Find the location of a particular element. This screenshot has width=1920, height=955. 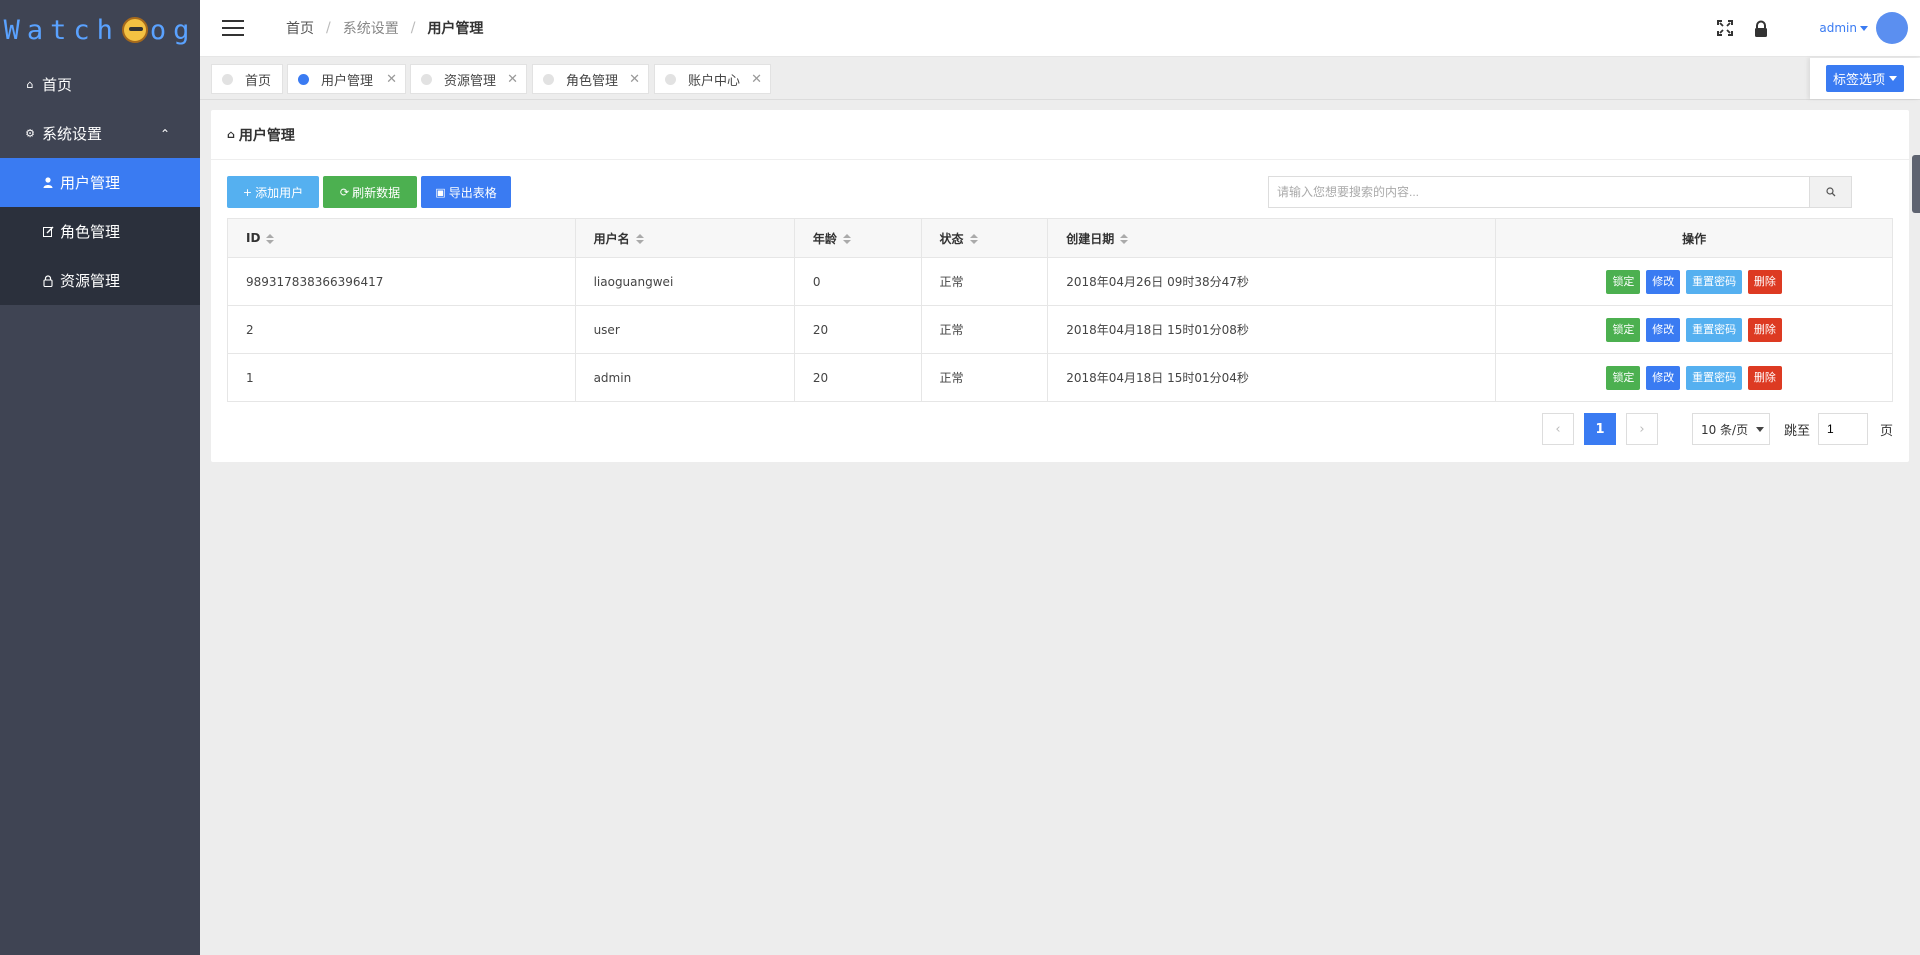

tab-users: 用户管理 ✕ is located at coordinates (346, 79).